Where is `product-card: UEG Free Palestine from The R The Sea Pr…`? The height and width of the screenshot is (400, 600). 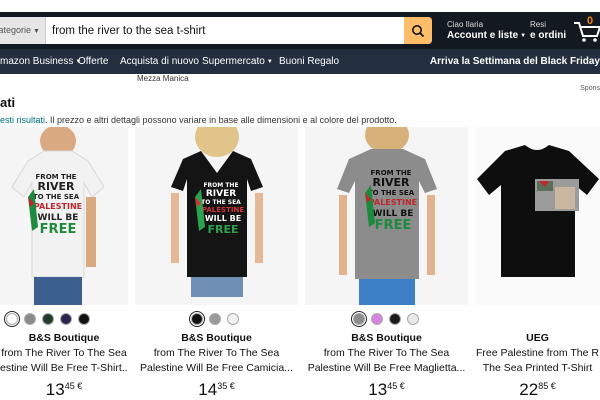 product-card: UEG Free Palestine from The R The Sea Pr… is located at coordinates (537, 263).